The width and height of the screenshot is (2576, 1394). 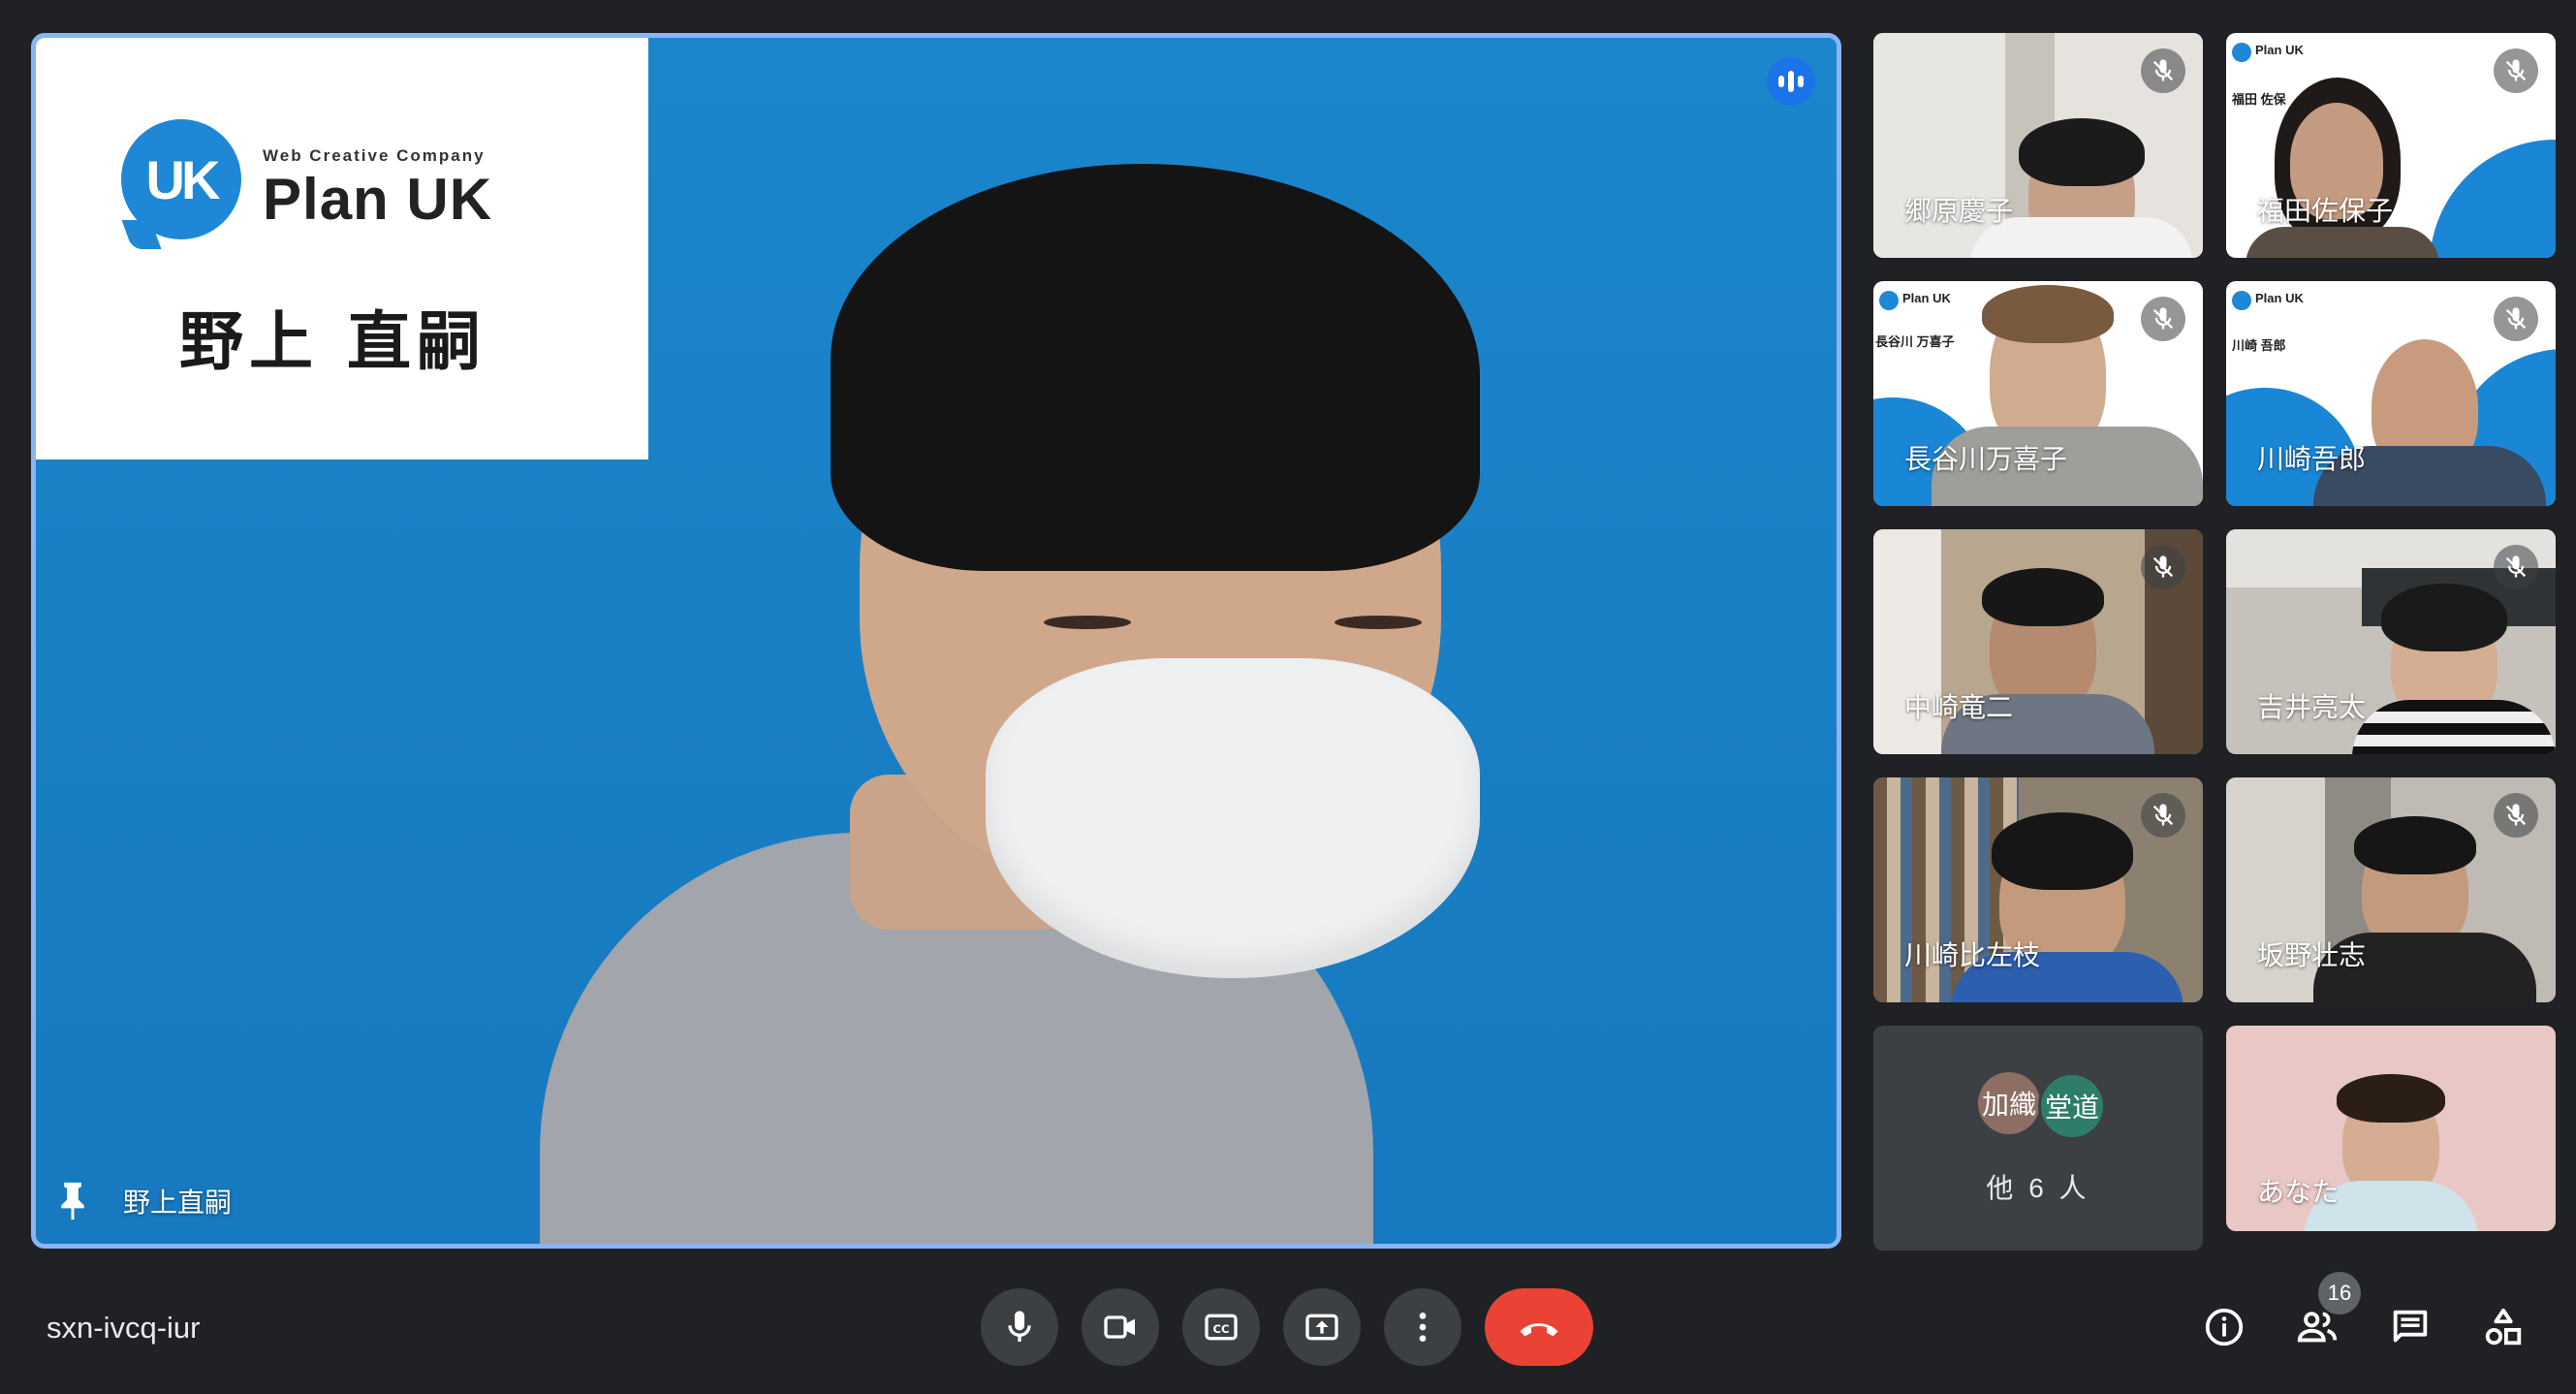 I want to click on speaking-indicator-icon, so click(x=1791, y=81).